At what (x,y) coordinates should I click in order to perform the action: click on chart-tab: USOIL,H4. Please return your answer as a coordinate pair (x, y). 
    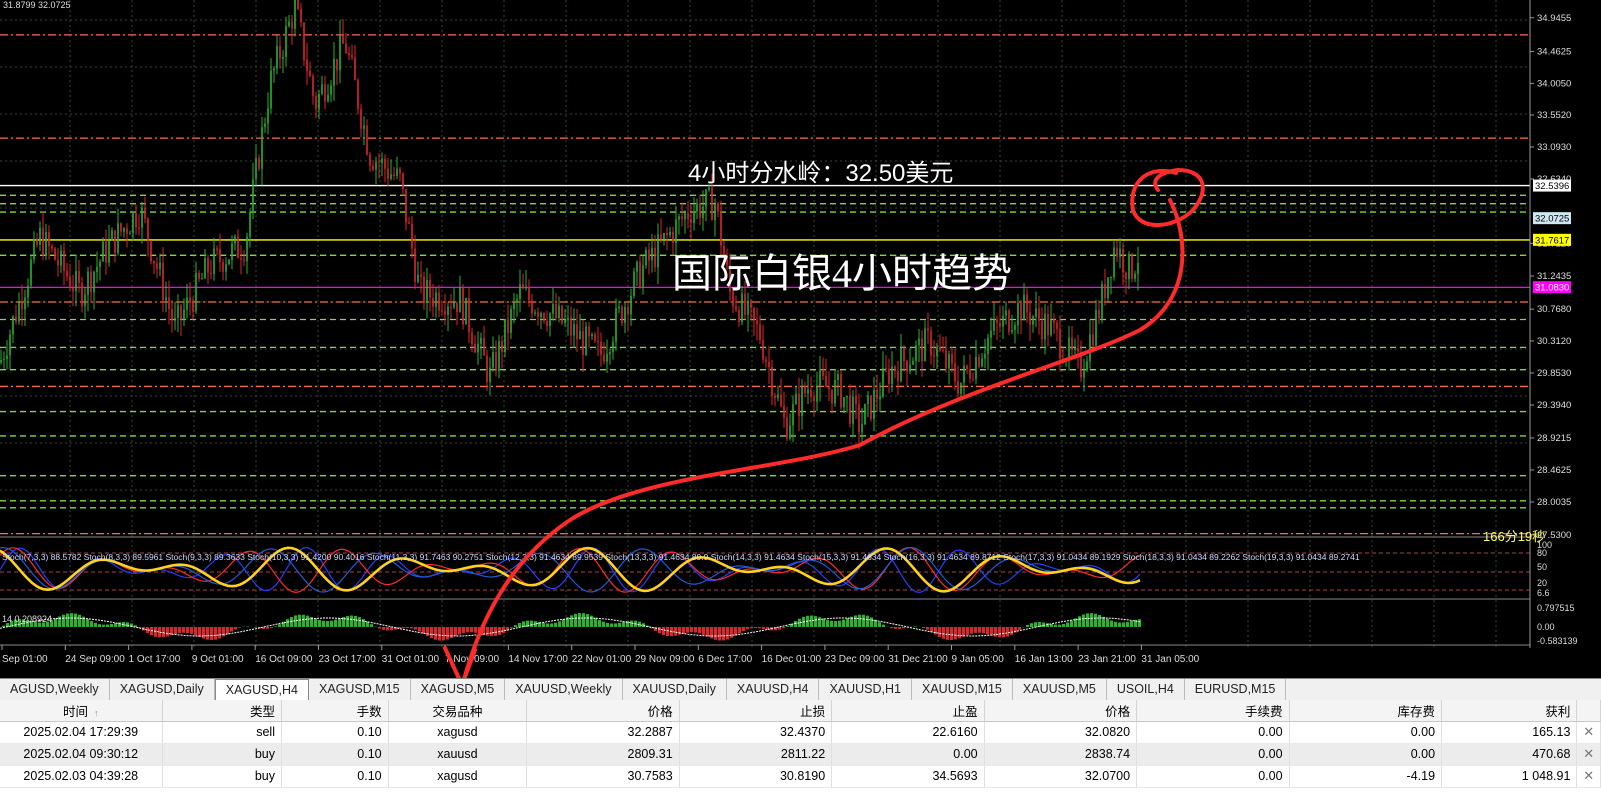
    Looking at the image, I should click on (1146, 689).